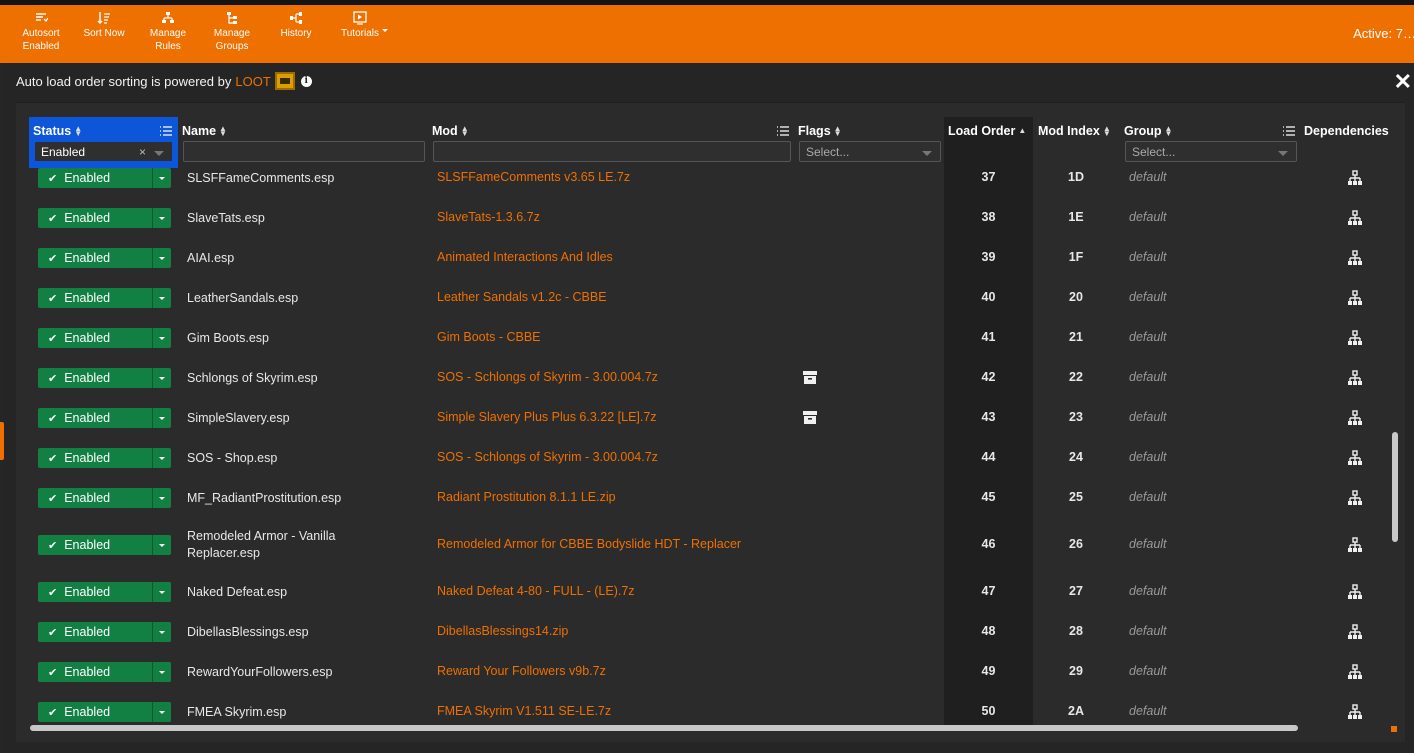 The width and height of the screenshot is (1414, 753). I want to click on info-icon: i, so click(306, 81).